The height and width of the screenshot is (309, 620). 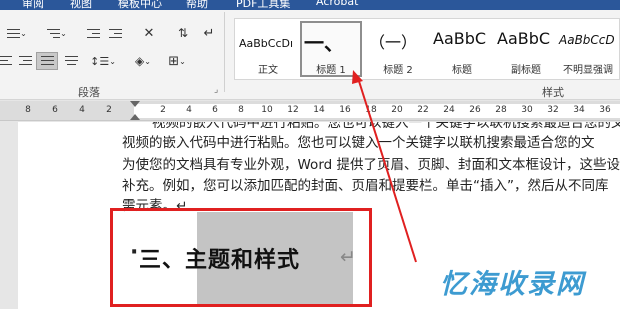 I want to click on style-heading-1: 一、 标题 1, so click(x=331, y=49).